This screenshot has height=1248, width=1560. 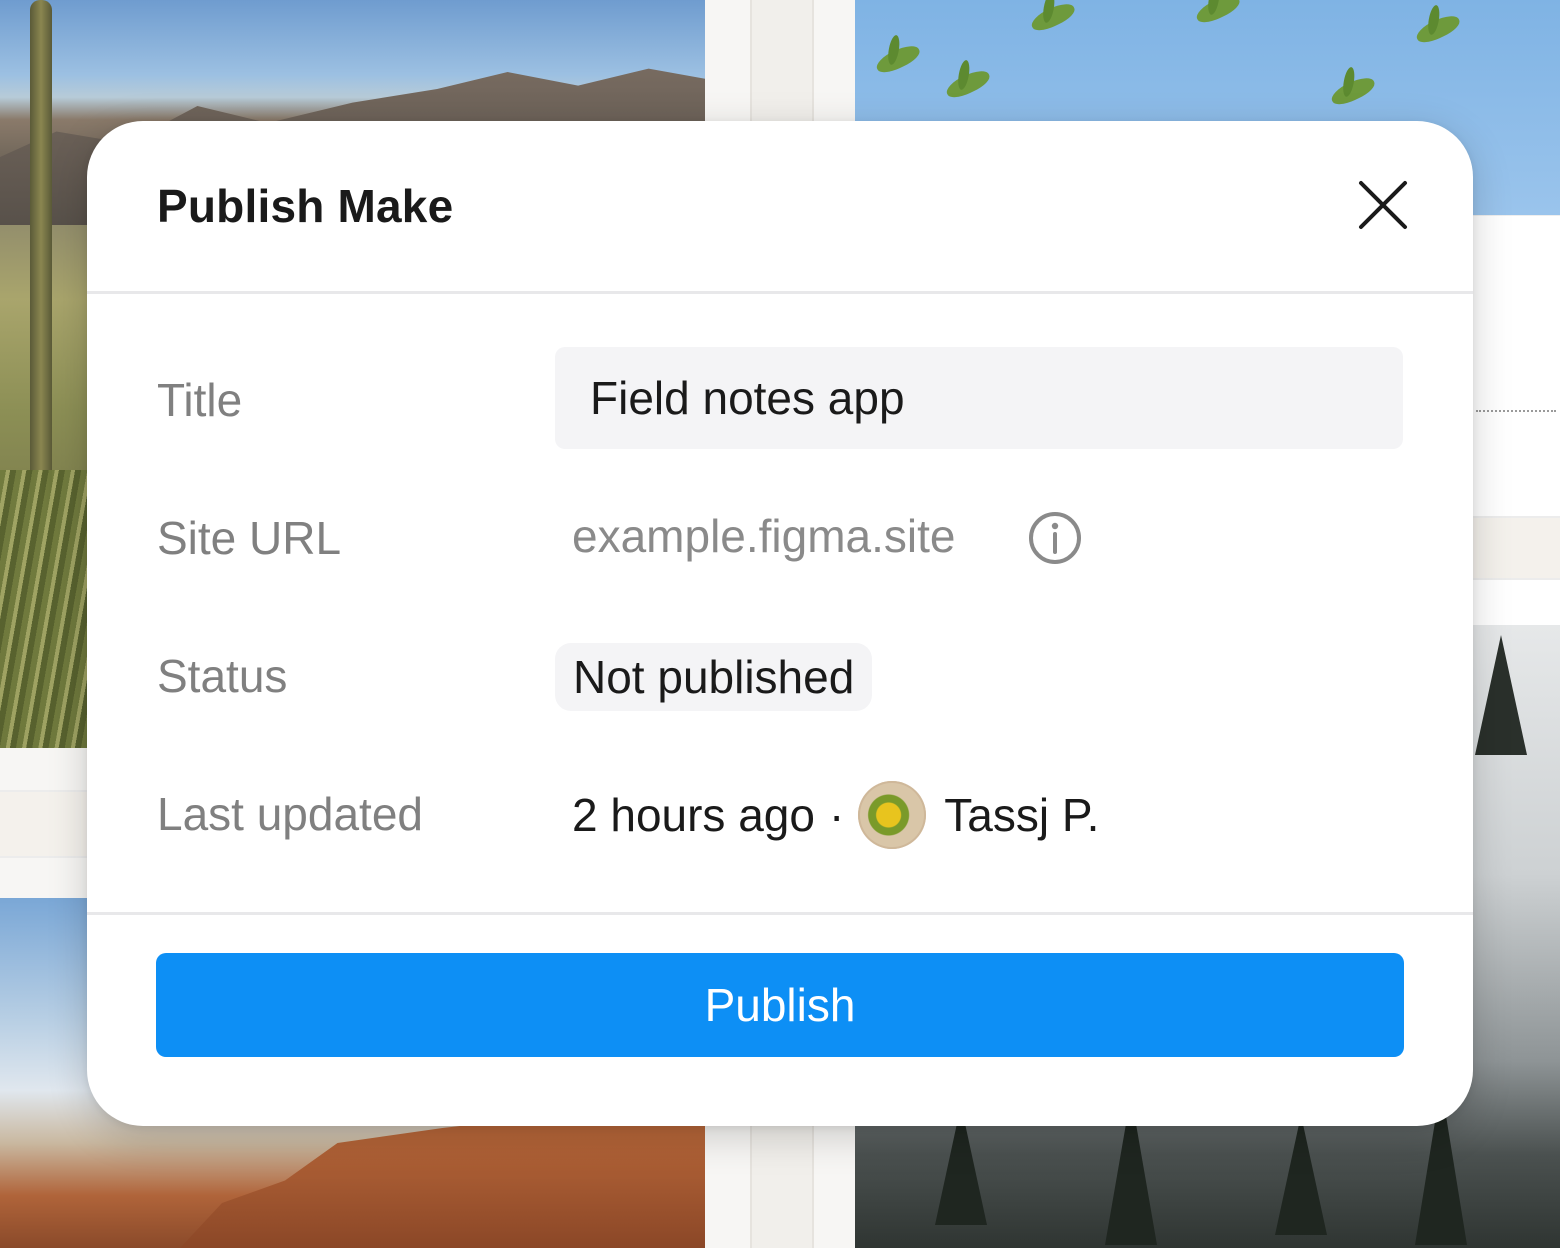 I want to click on info-icon, so click(x=1055, y=538).